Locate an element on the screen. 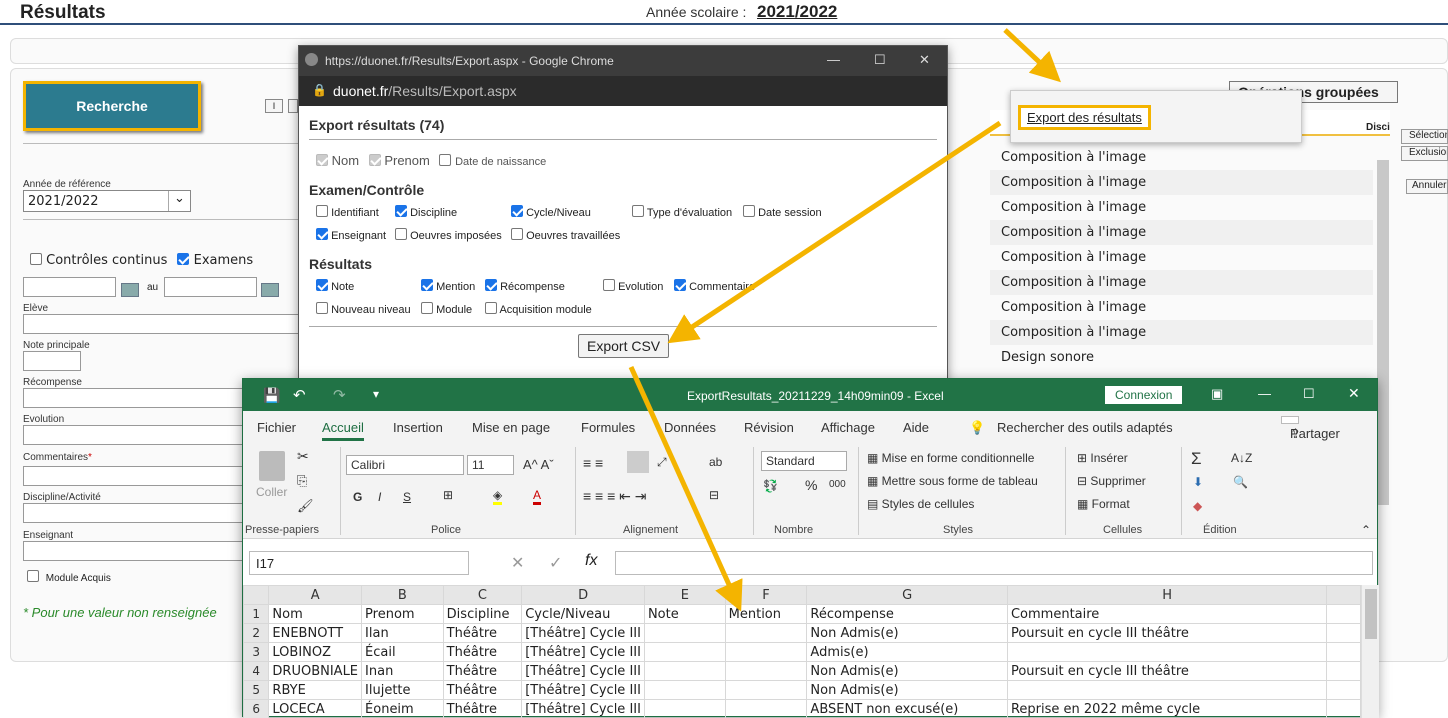 The height and width of the screenshot is (718, 1448). thousands-icon: 000 is located at coordinates (837, 484).